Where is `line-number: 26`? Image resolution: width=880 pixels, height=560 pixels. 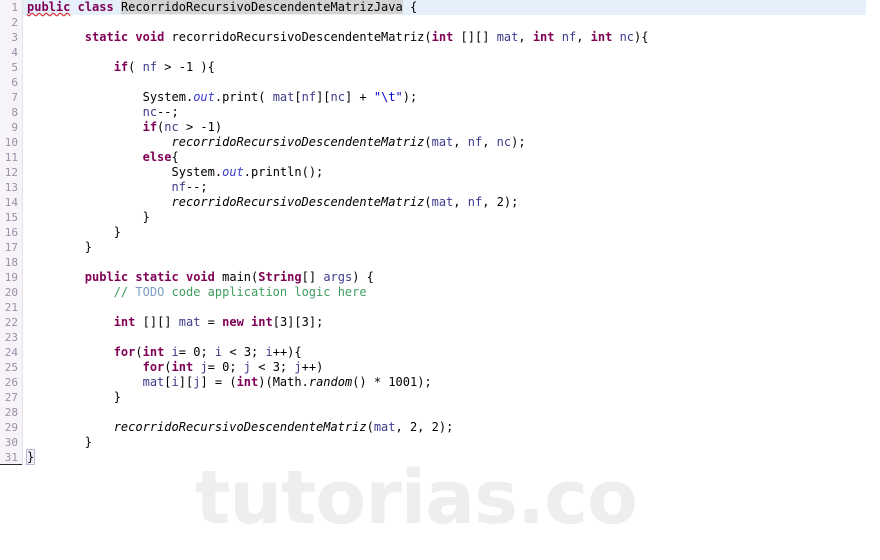
line-number: 26 is located at coordinates (11, 382).